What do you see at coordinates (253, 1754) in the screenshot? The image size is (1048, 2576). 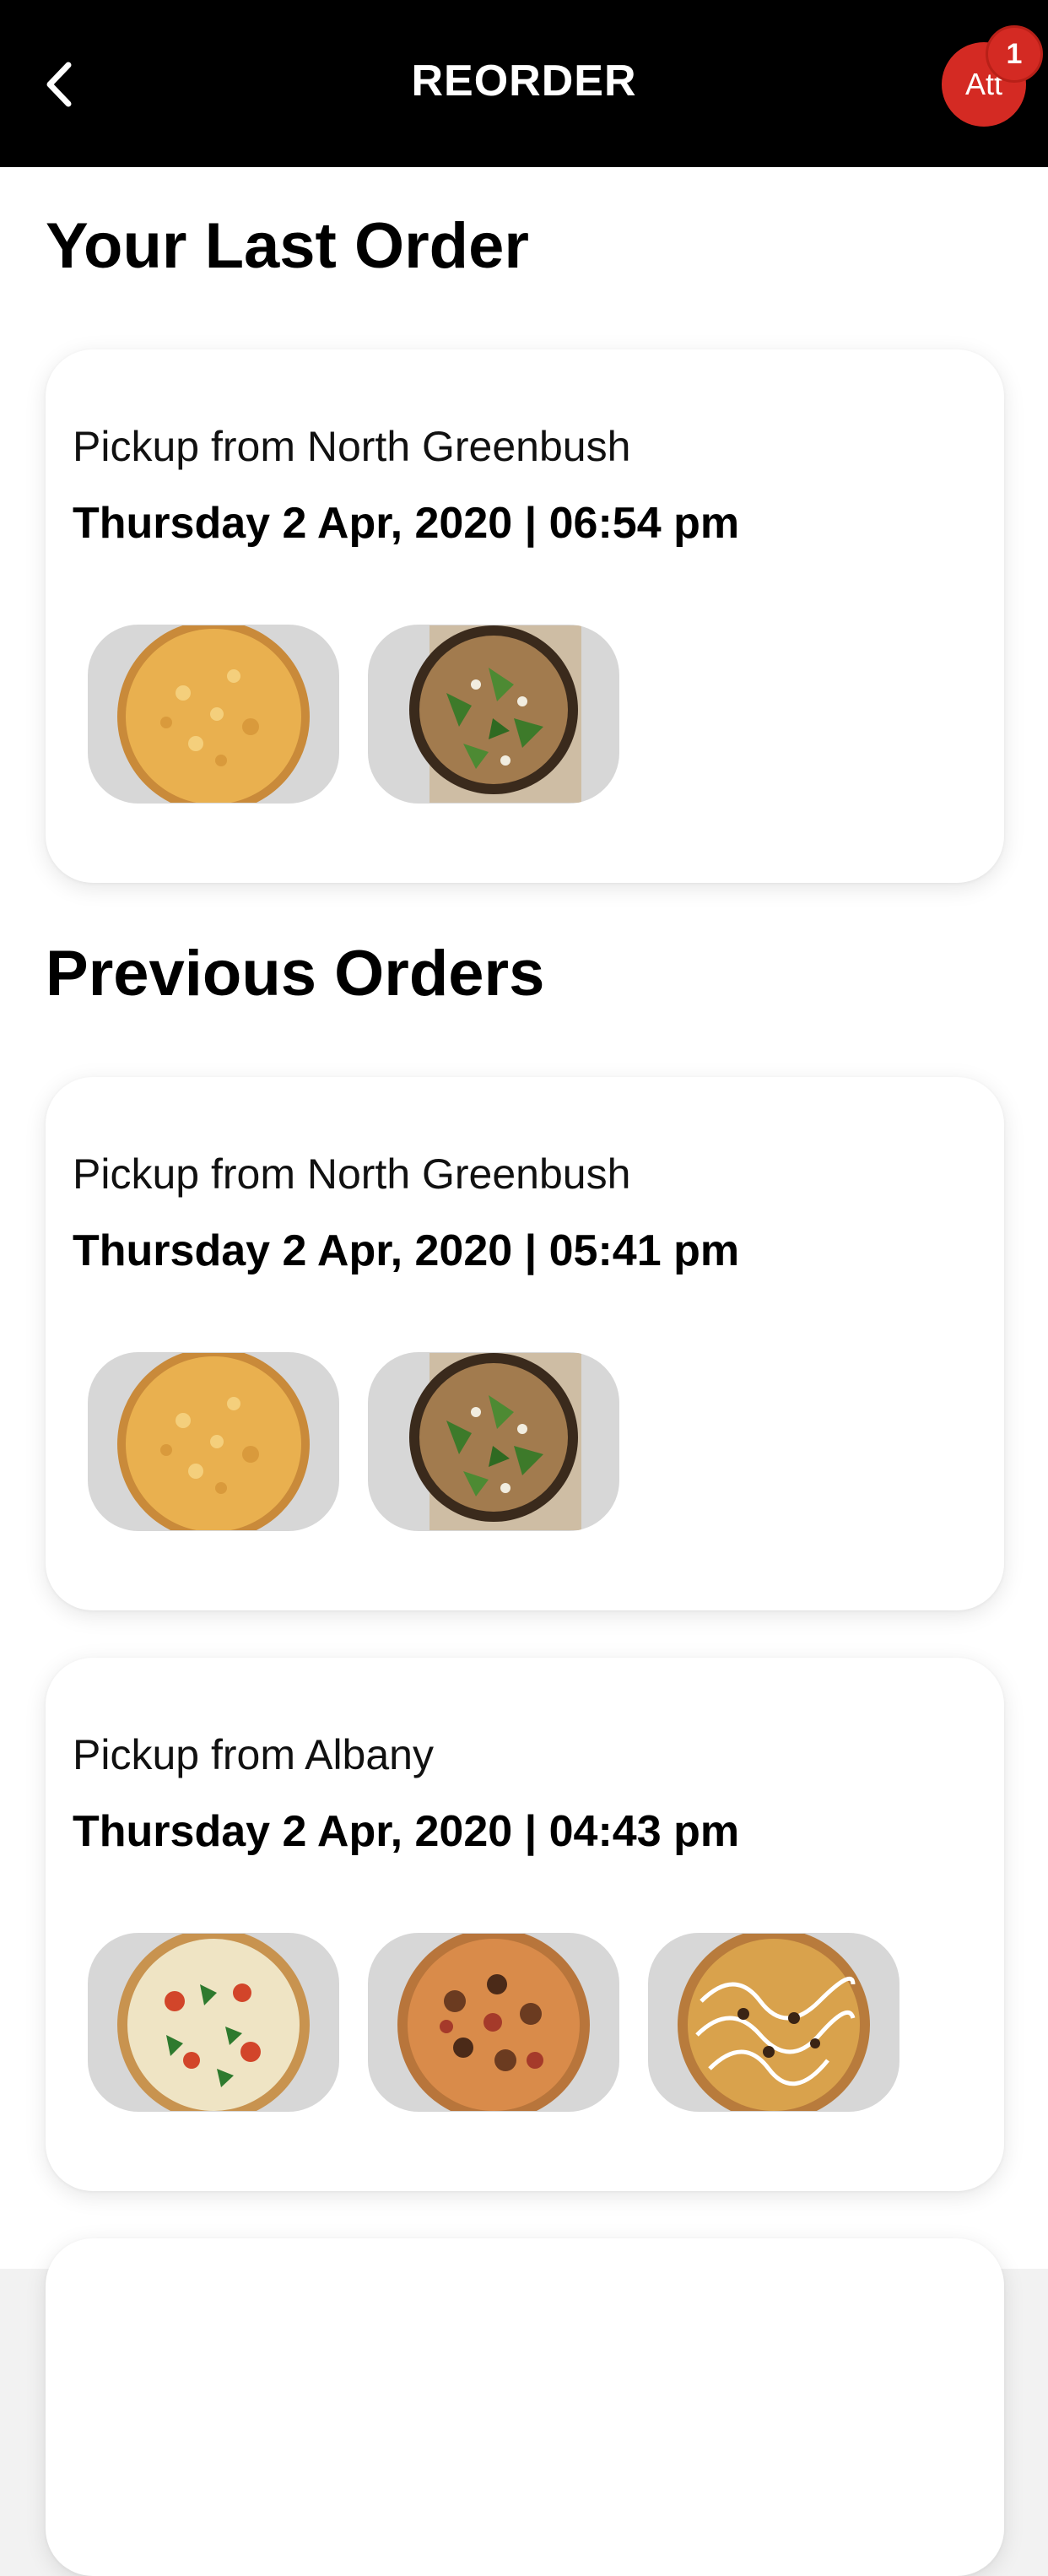 I see `order-location: Pickup from Albany` at bounding box center [253, 1754].